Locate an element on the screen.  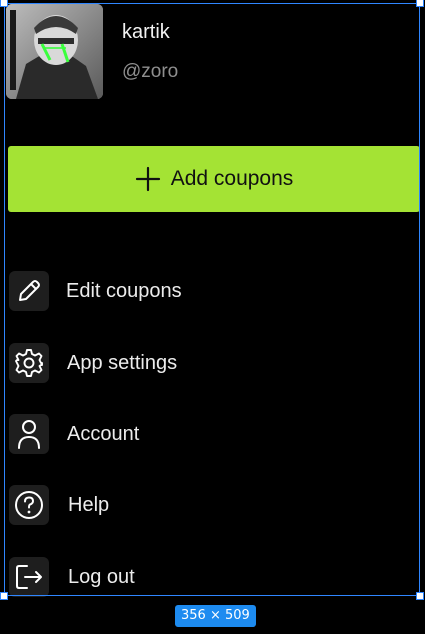
resize-handle-bottom-left is located at coordinates (4, 596).